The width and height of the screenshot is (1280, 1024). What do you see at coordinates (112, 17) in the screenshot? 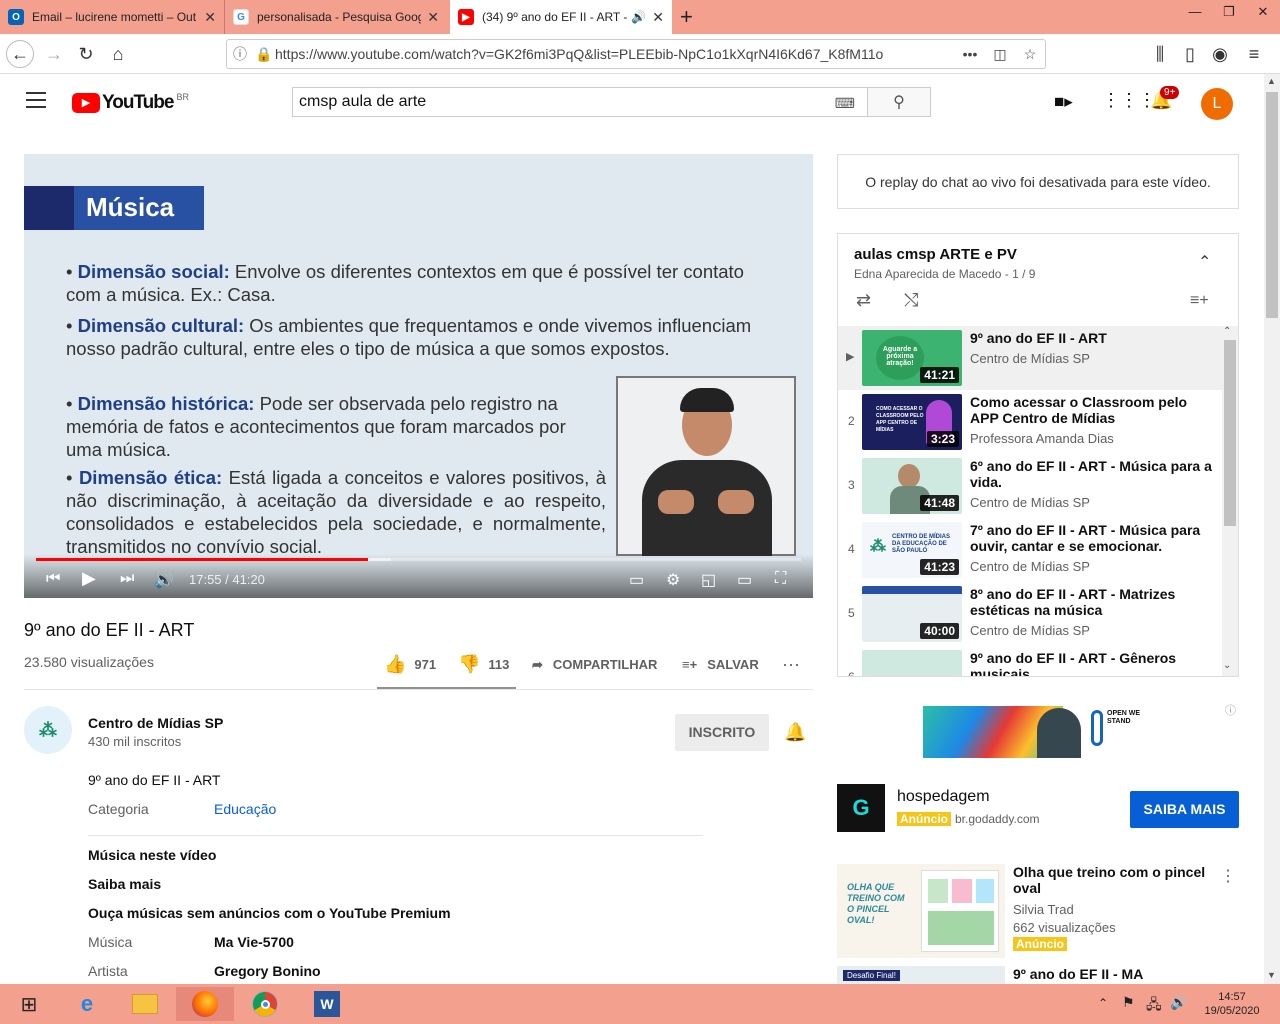
I see `tab-email: O Email – lucirene mometti – Out ✕` at bounding box center [112, 17].